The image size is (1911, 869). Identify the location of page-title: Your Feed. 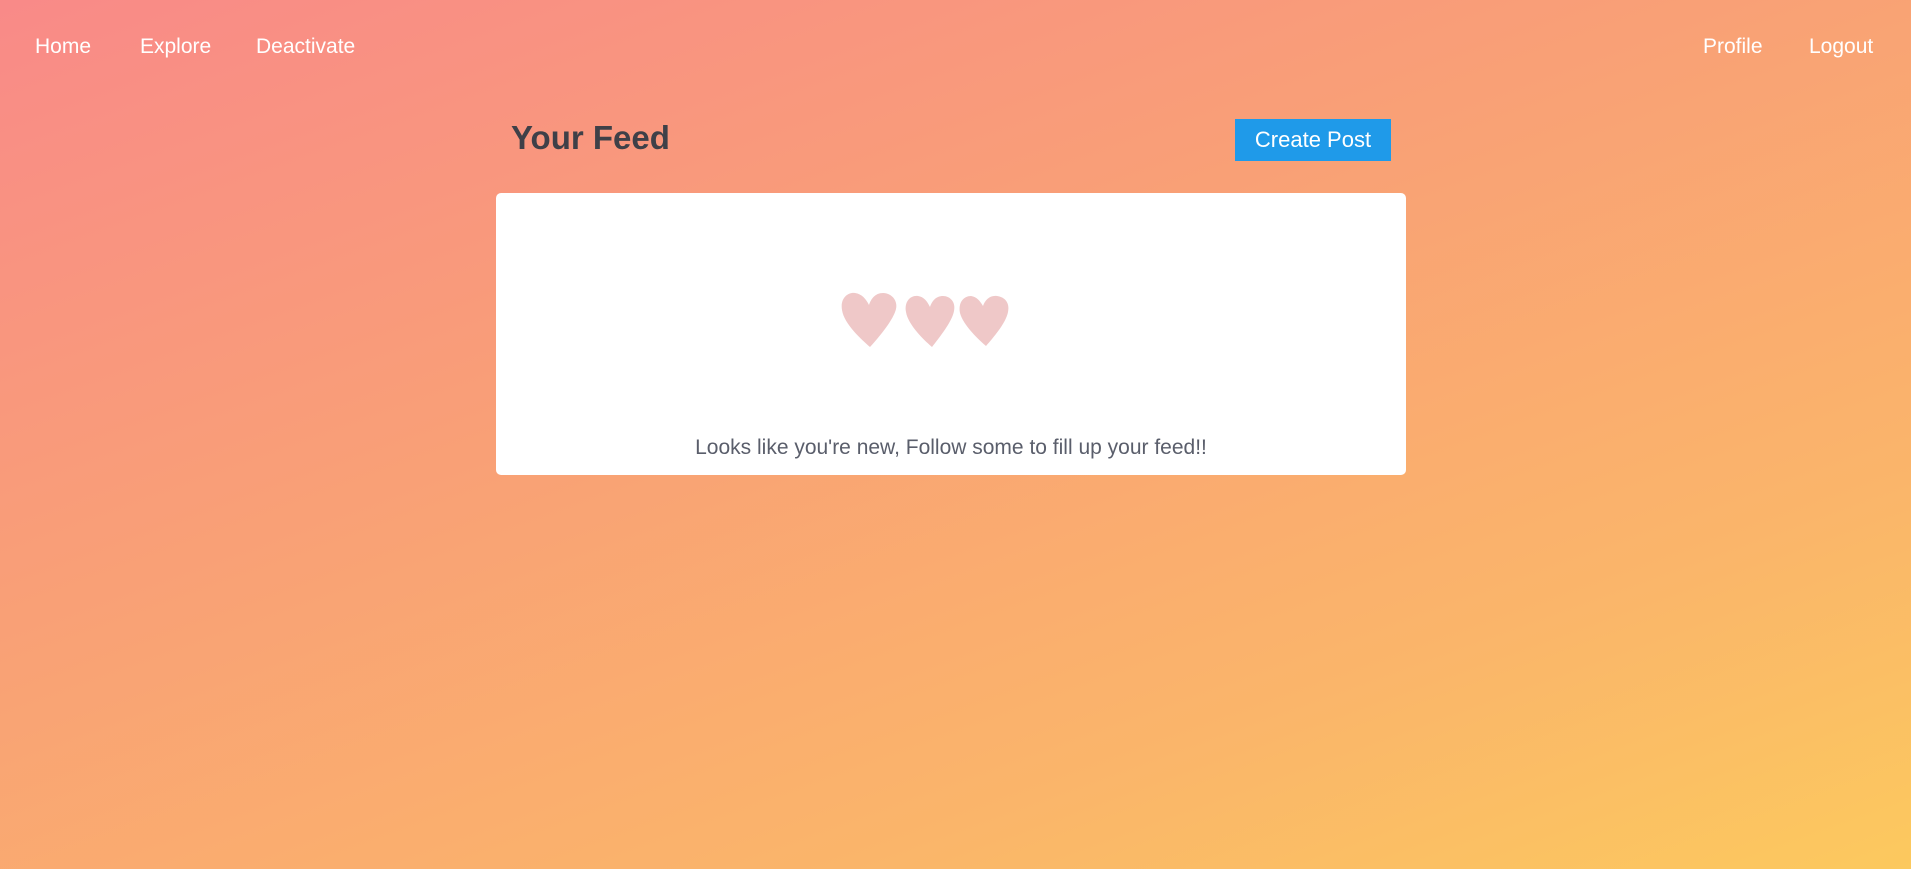
(590, 137).